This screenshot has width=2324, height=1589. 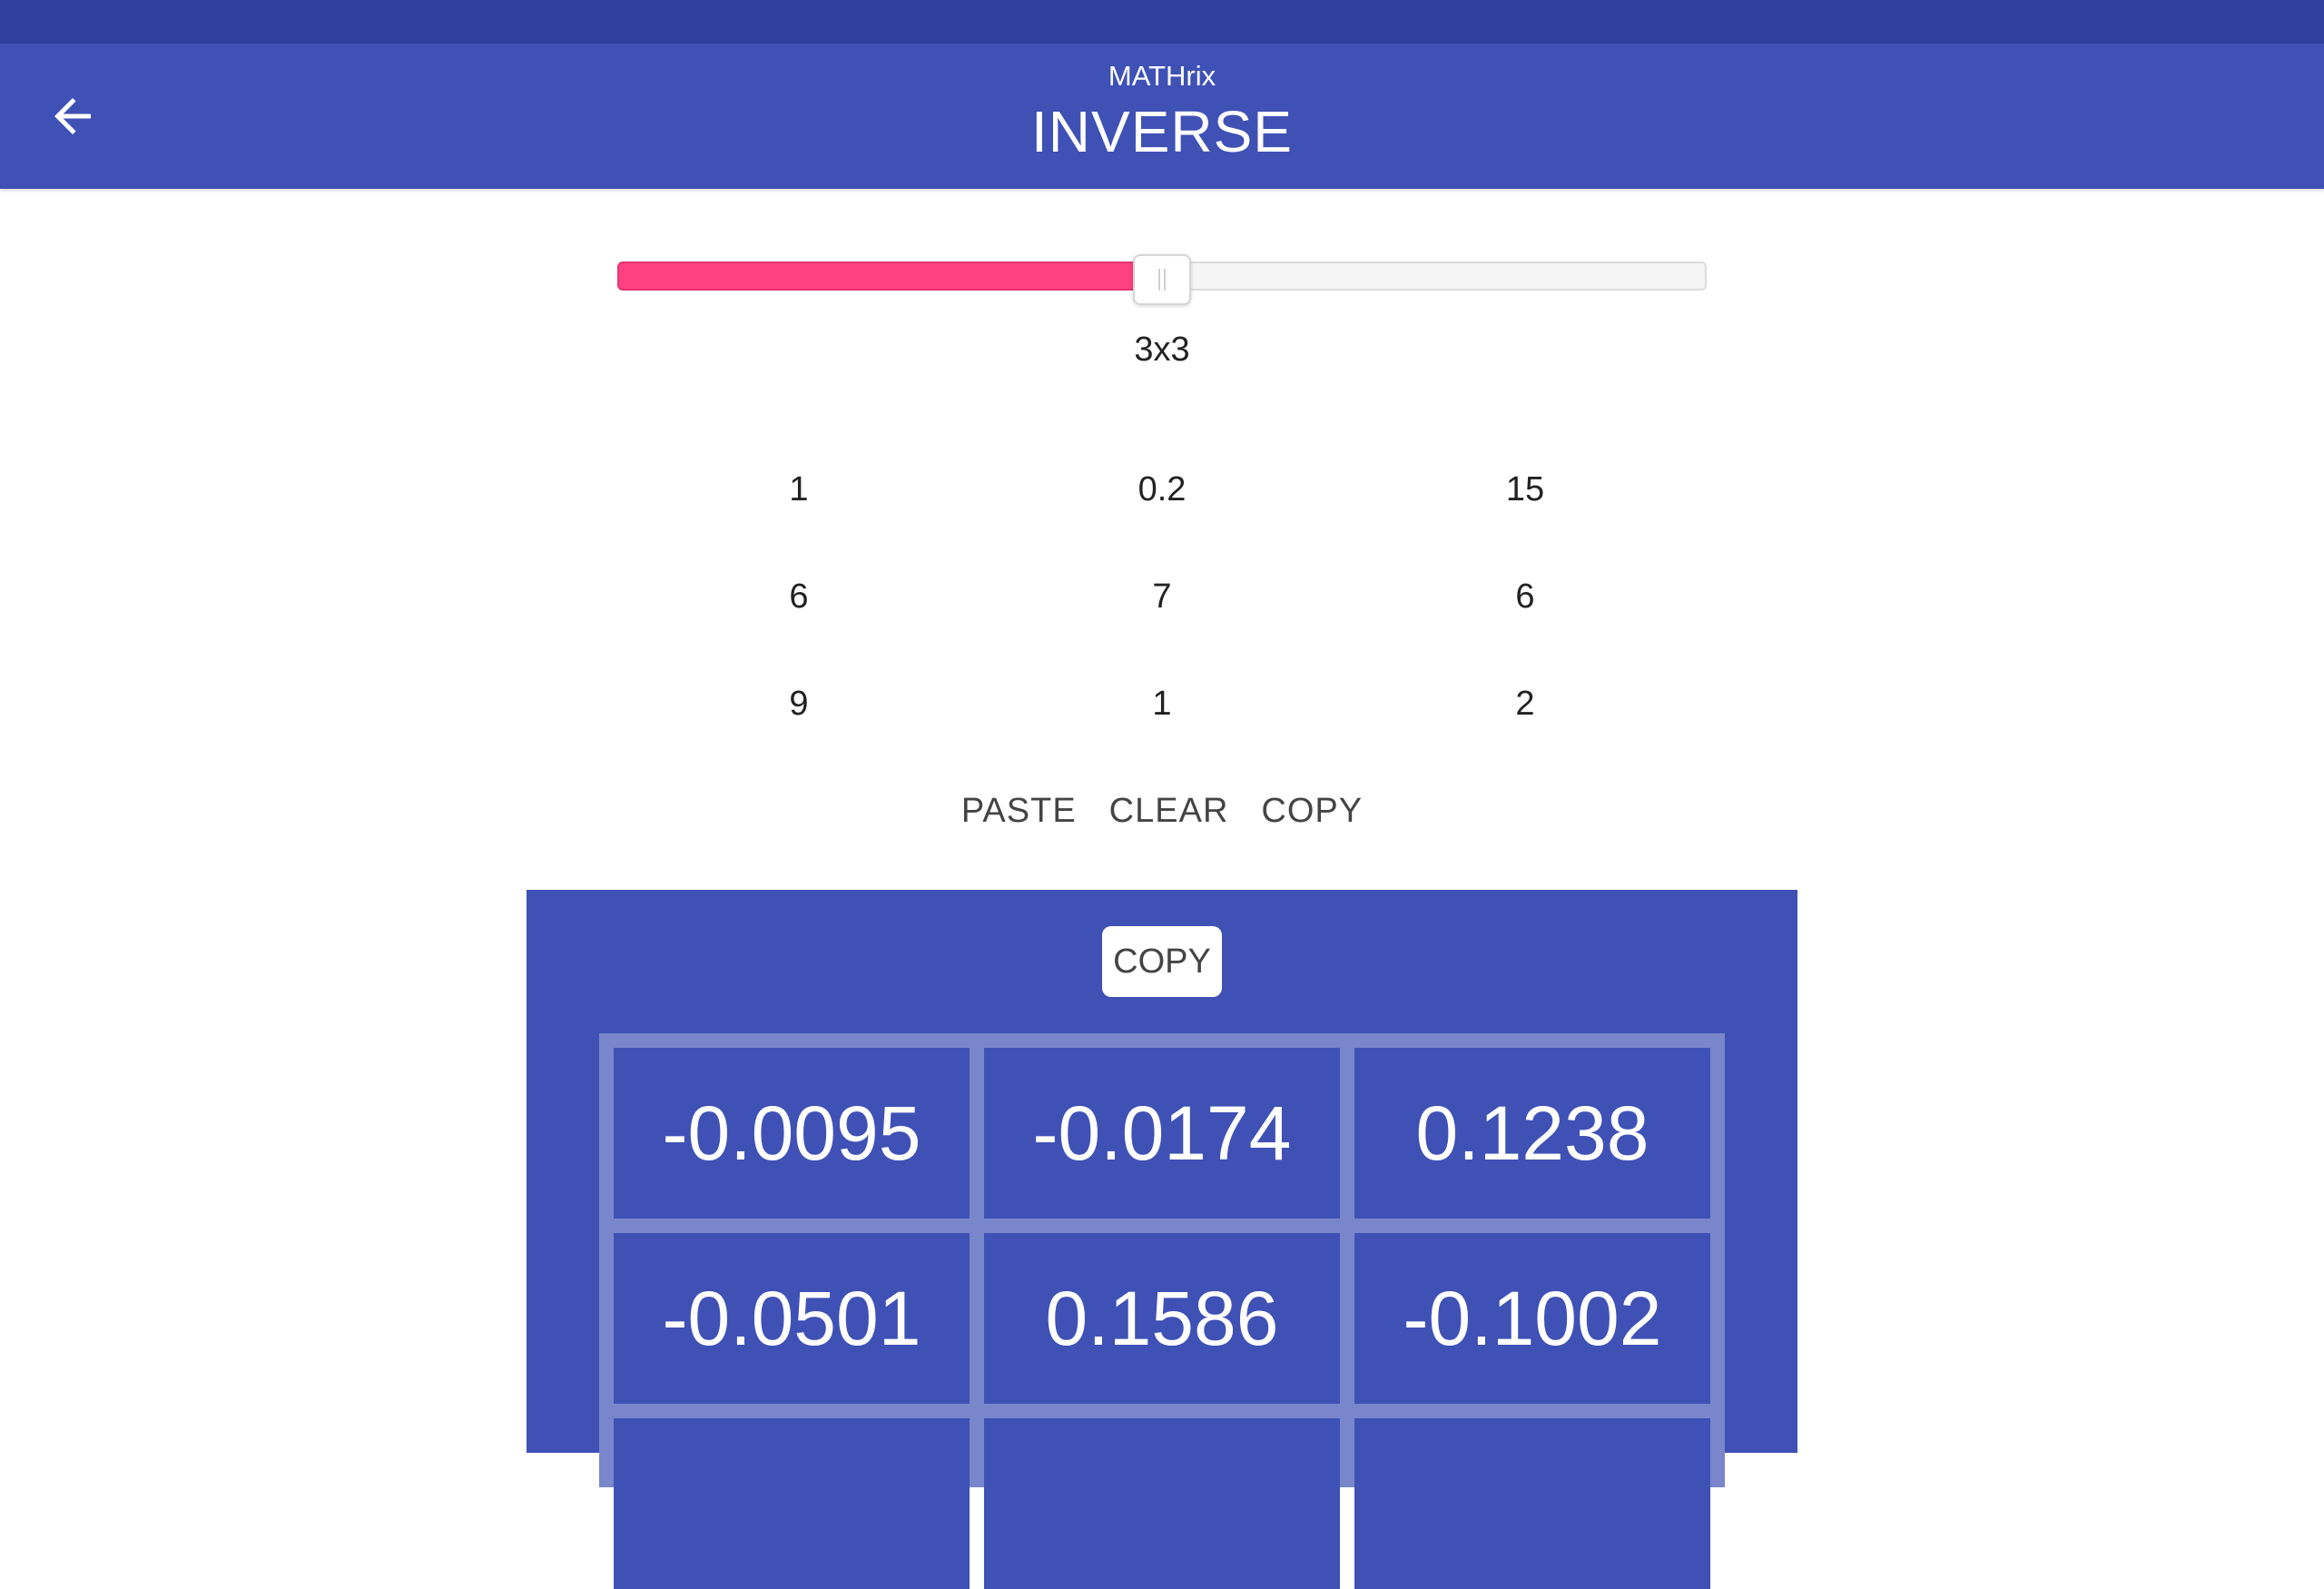 What do you see at coordinates (1162, 489) in the screenshot?
I see `matrix-input-cell: 0.2` at bounding box center [1162, 489].